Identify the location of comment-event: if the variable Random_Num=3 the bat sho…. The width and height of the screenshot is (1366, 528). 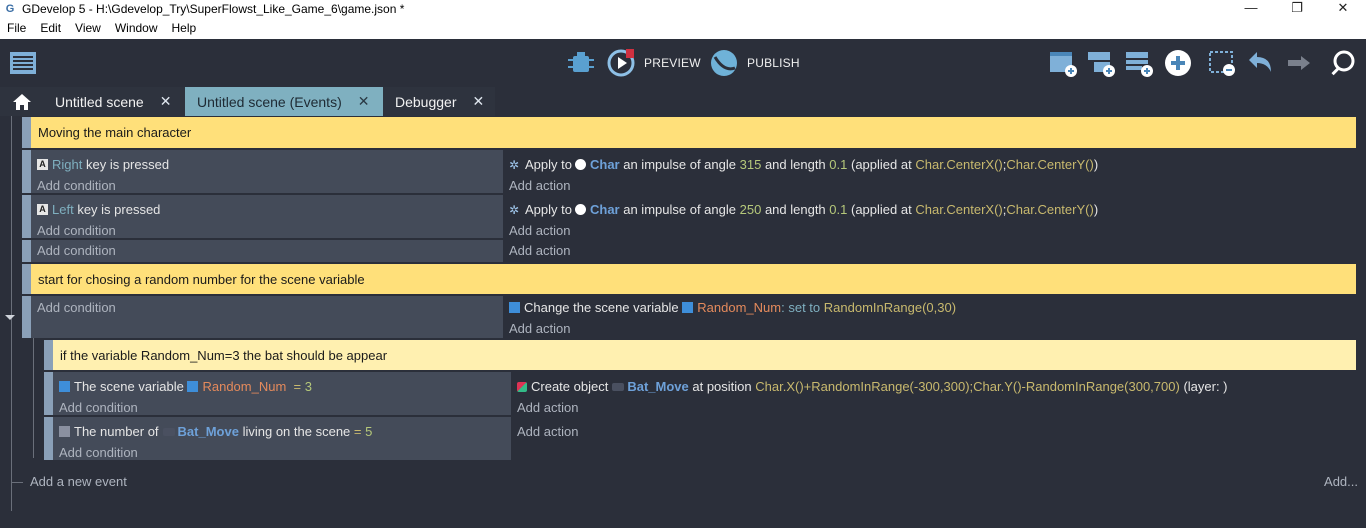
(700, 355).